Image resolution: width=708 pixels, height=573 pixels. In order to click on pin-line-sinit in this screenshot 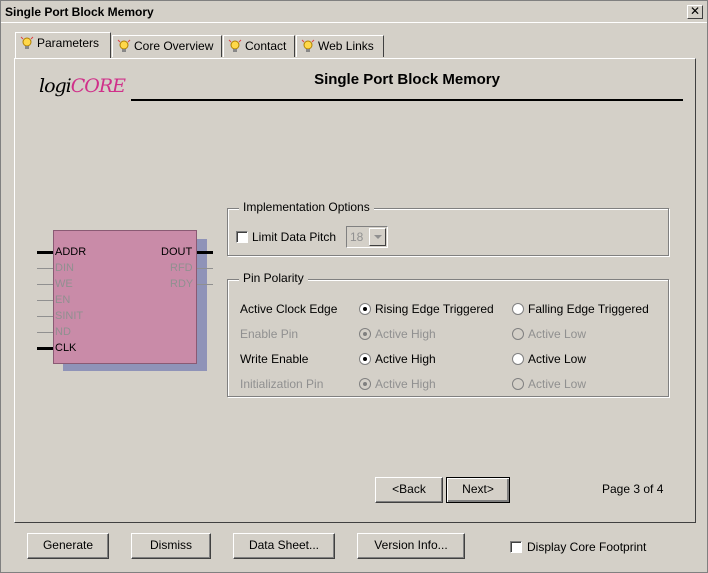, I will do `click(45, 316)`.